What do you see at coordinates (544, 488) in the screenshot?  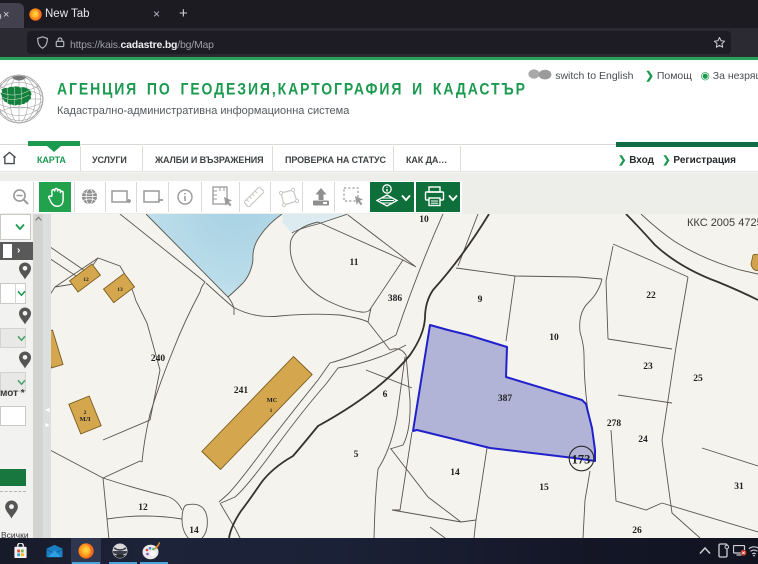 I see `svg-text: 15` at bounding box center [544, 488].